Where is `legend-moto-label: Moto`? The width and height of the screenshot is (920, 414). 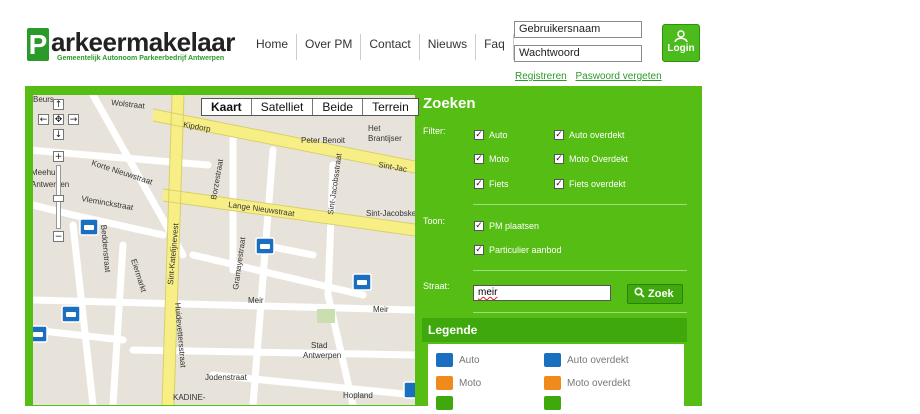
legend-moto-label: Moto is located at coordinates (470, 383).